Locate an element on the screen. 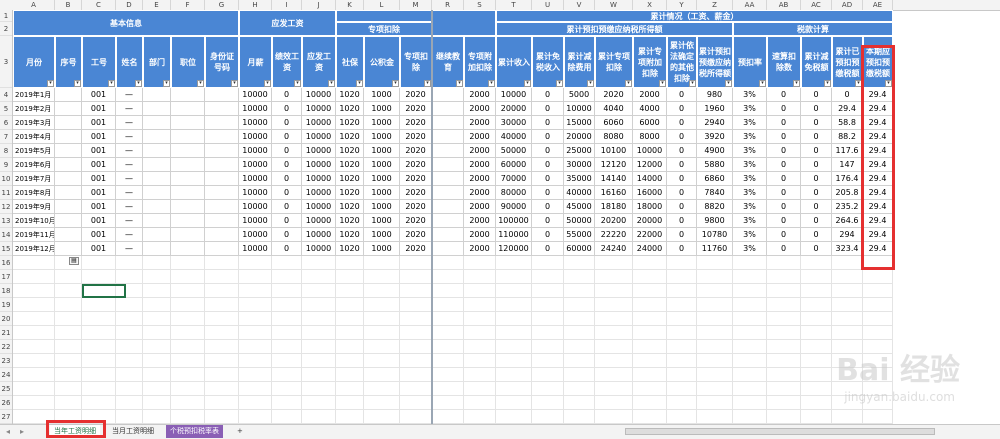  table-cell: 12120 is located at coordinates (614, 165).